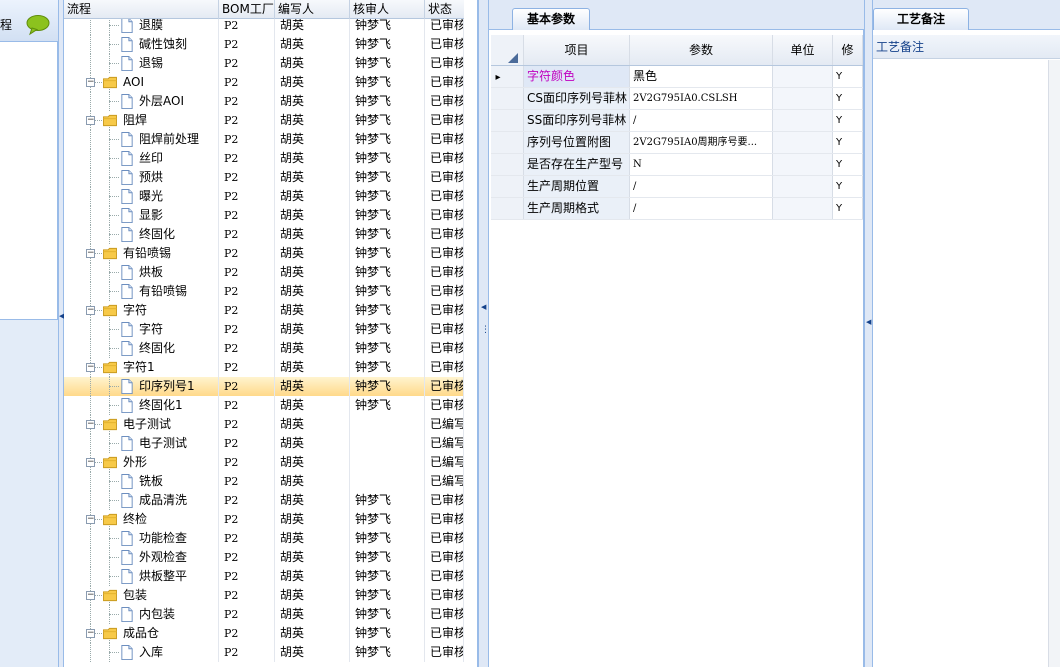 The height and width of the screenshot is (667, 1060). I want to click on parameter-row: ▸ 字符颜色 黑色 Y, so click(677, 77).